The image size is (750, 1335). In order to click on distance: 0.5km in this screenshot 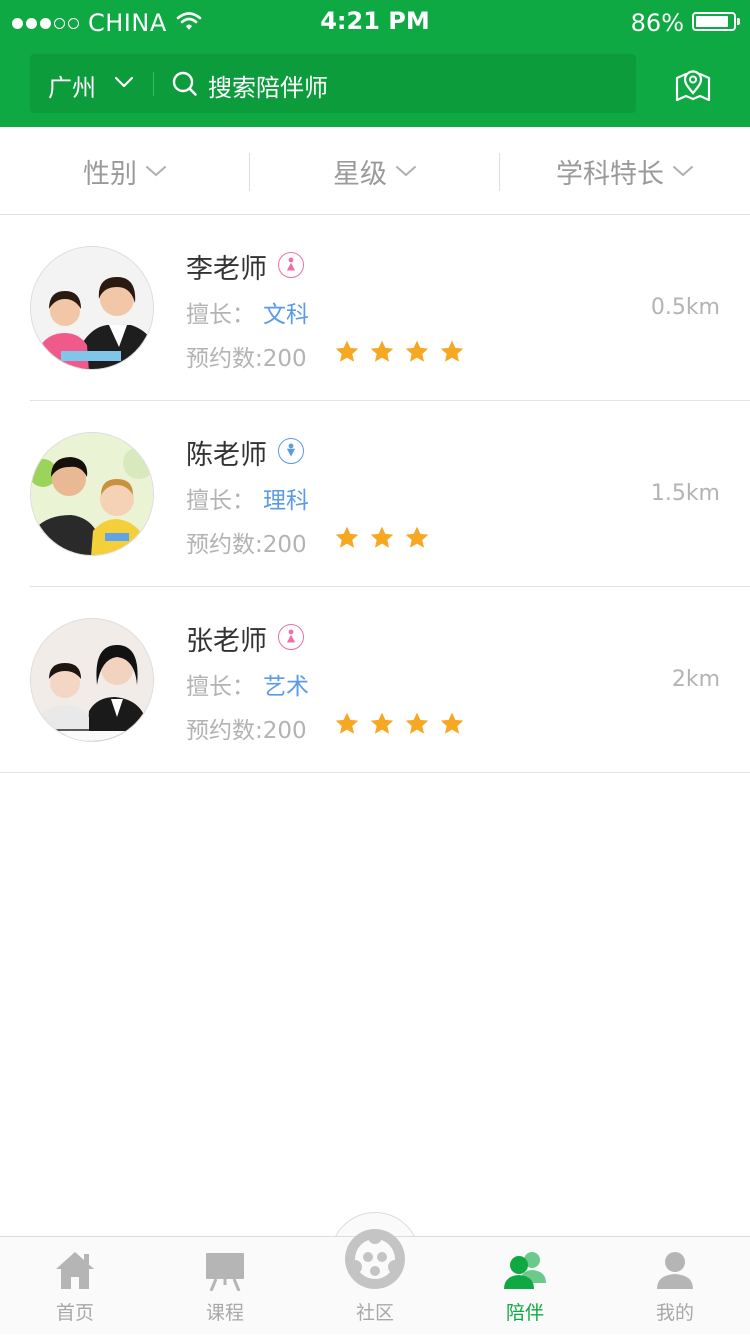, I will do `click(685, 307)`.